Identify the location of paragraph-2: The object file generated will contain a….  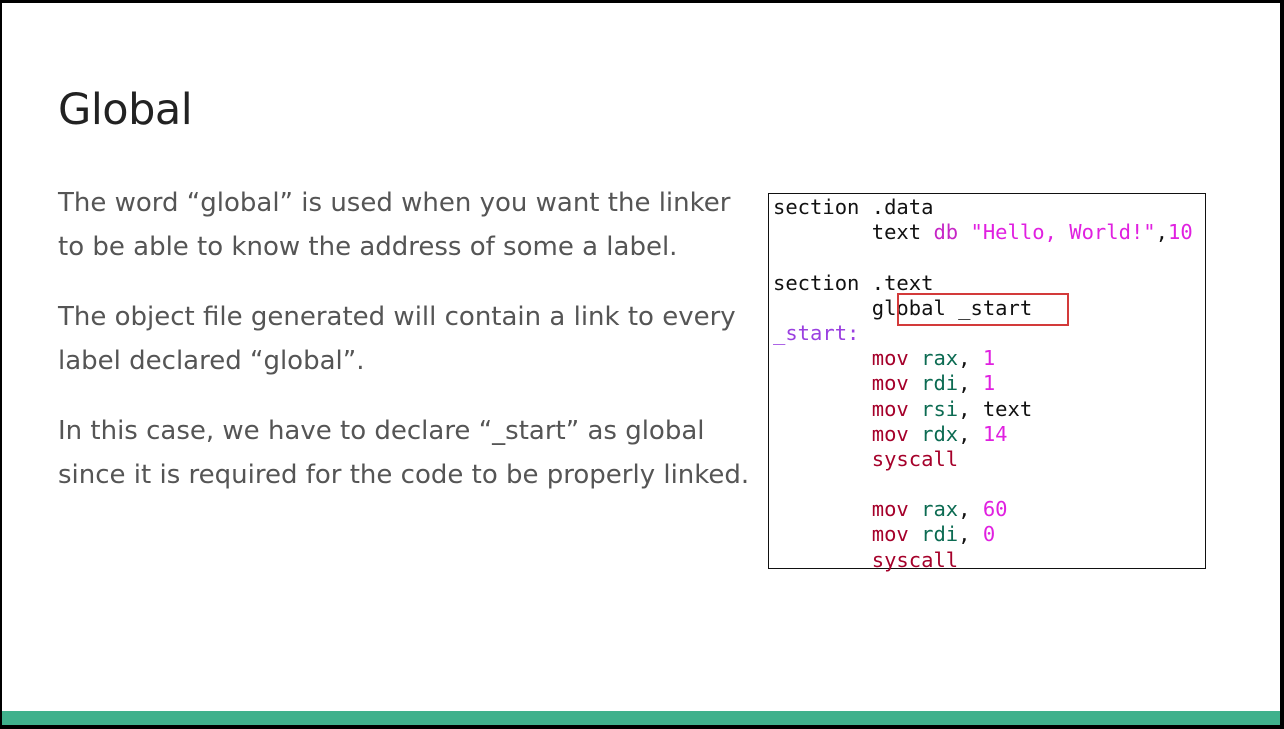
(397, 339).